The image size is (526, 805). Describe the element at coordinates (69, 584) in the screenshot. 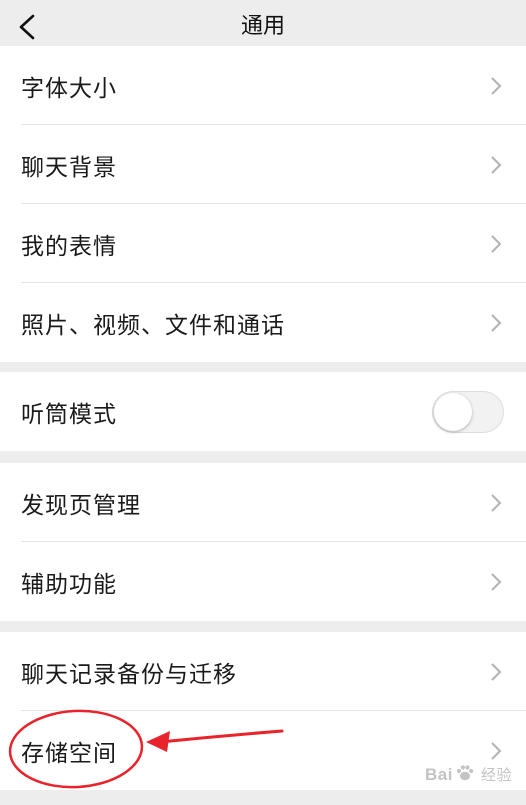

I see `row-label: 辅助功能` at that location.